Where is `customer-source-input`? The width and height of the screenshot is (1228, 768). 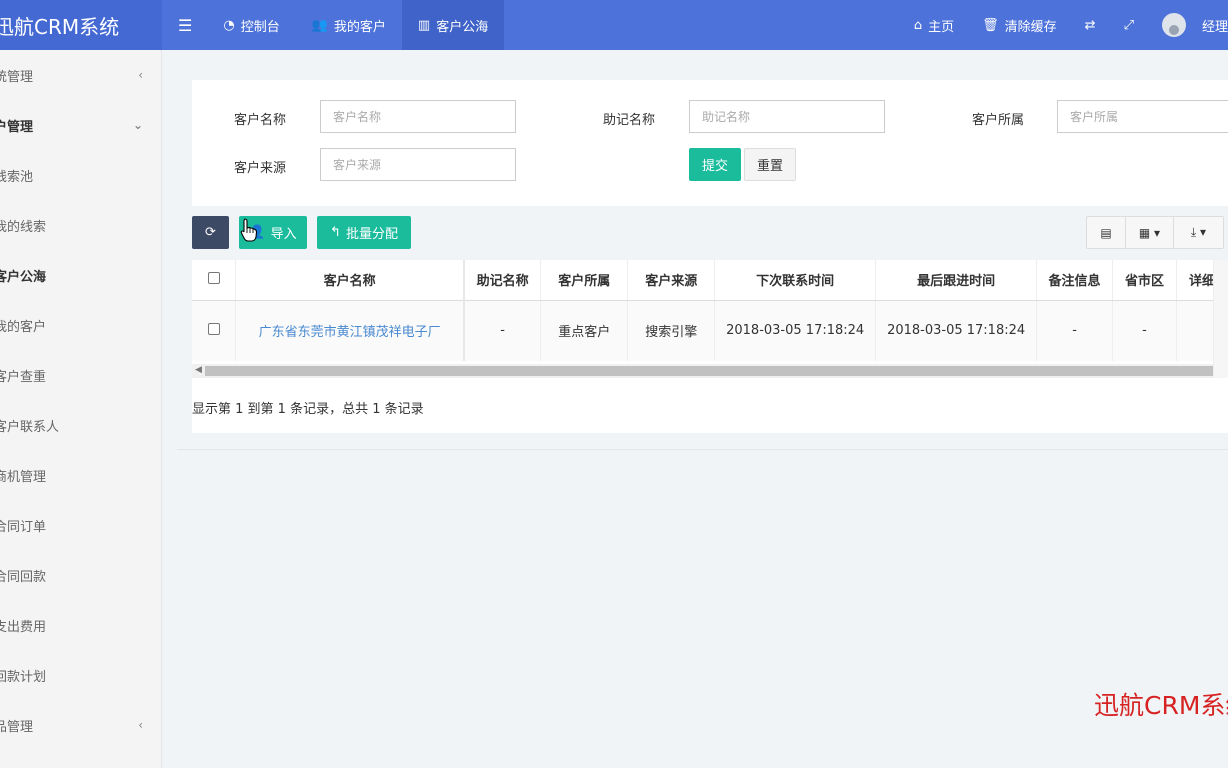 customer-source-input is located at coordinates (418, 164).